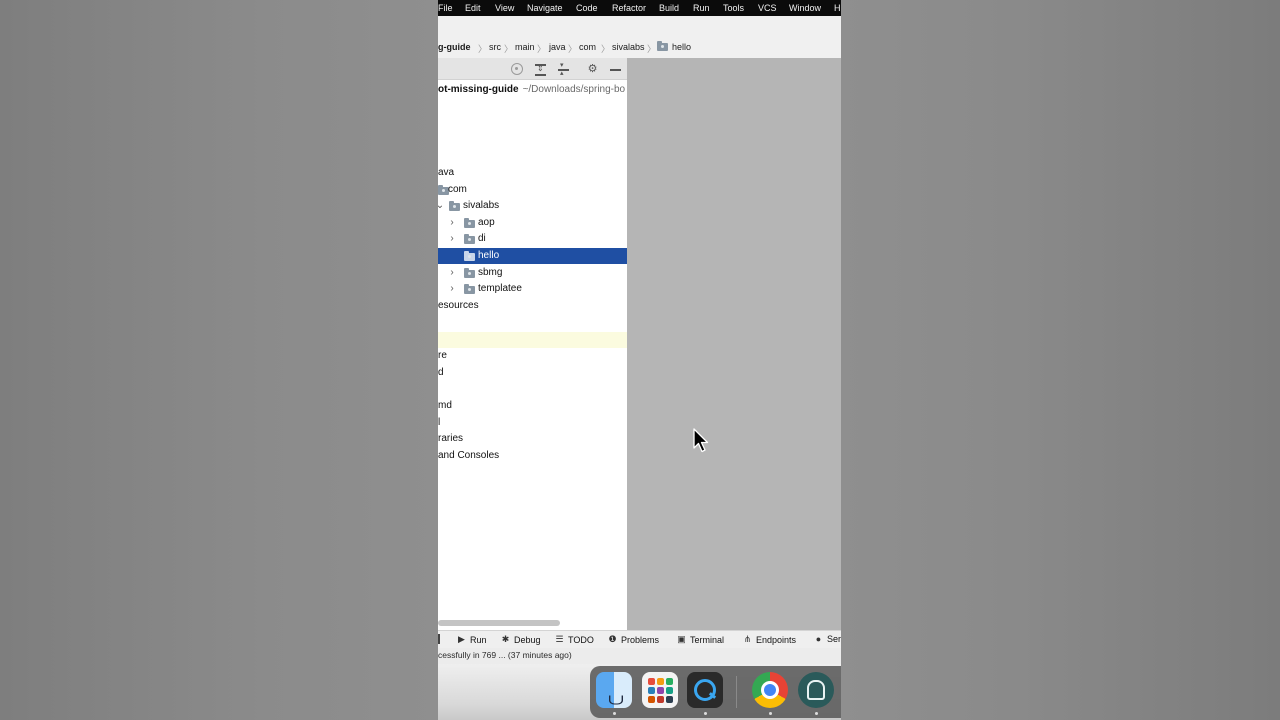 The image size is (1280, 720). Describe the element at coordinates (681, 47) in the screenshot. I see `breadcrumb-hello: hello` at that location.